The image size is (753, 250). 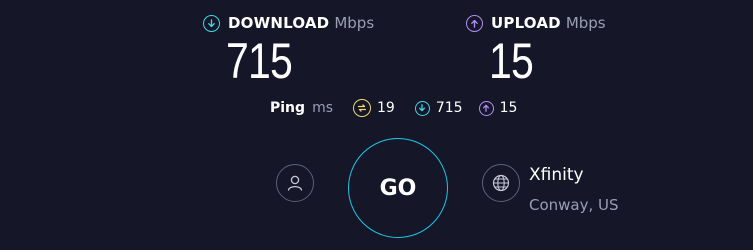 What do you see at coordinates (508, 108) in the screenshot?
I see `ping-upload-value: 15` at bounding box center [508, 108].